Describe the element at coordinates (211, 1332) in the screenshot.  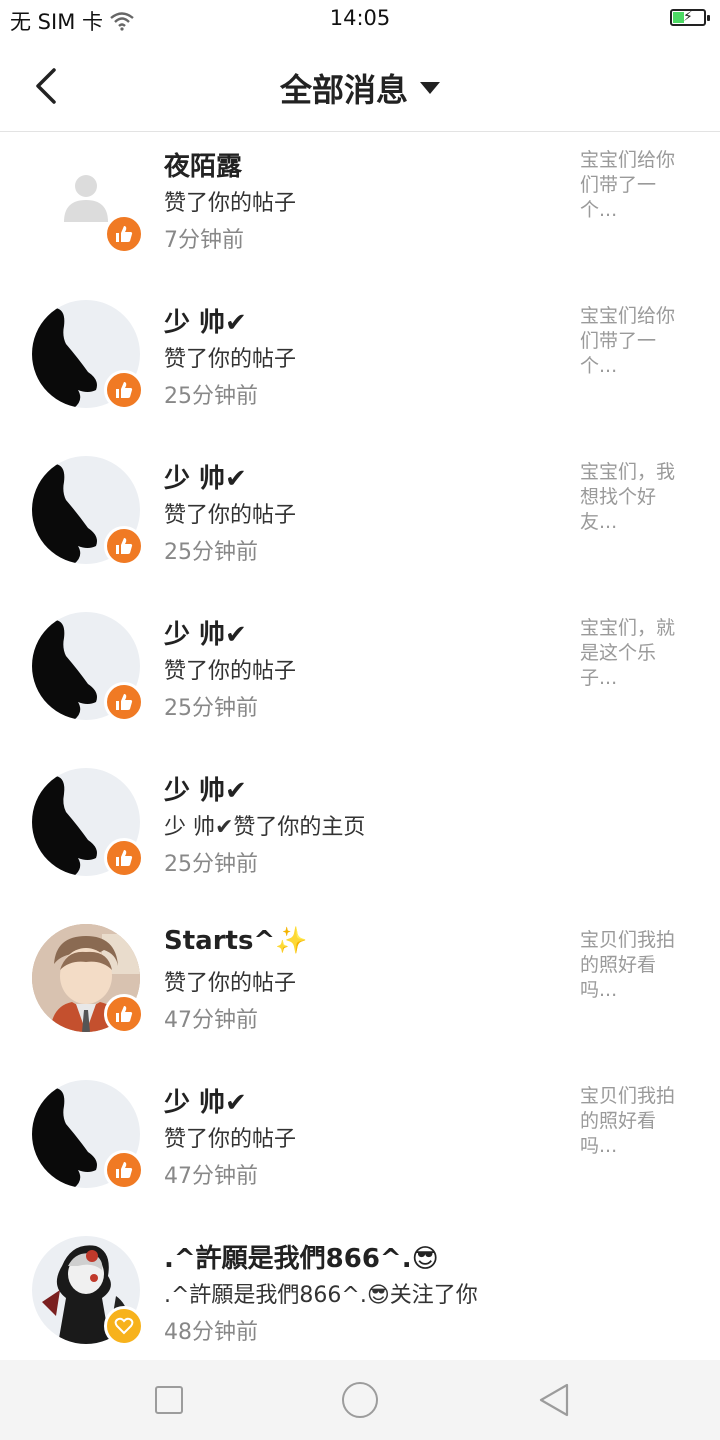
I see `message-time: 48分钟前` at that location.